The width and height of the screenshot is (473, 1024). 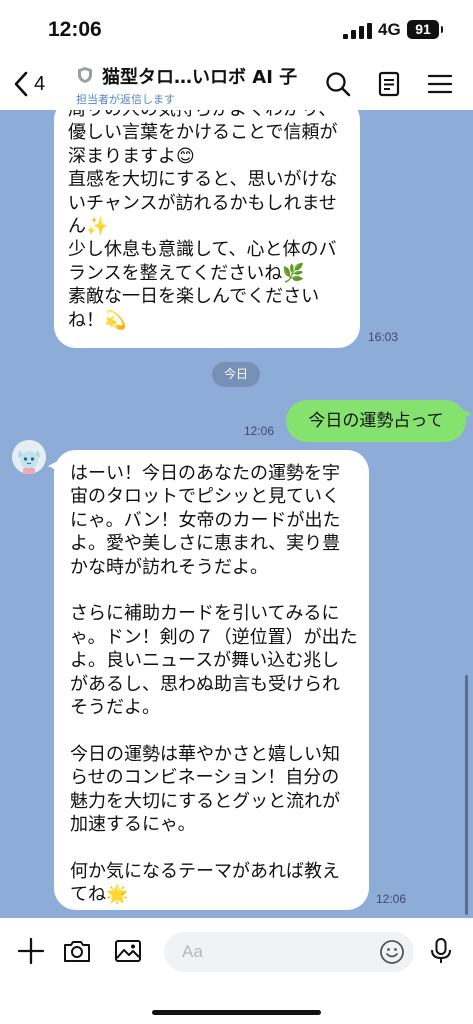 I want to click on battery-icon: 91, so click(x=425, y=29).